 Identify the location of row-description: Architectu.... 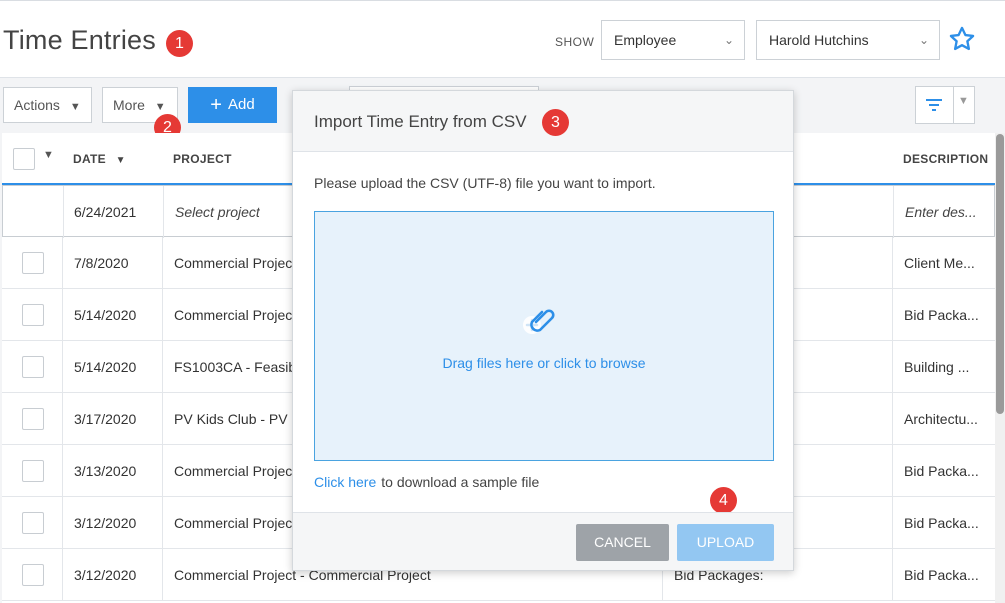
(941, 419).